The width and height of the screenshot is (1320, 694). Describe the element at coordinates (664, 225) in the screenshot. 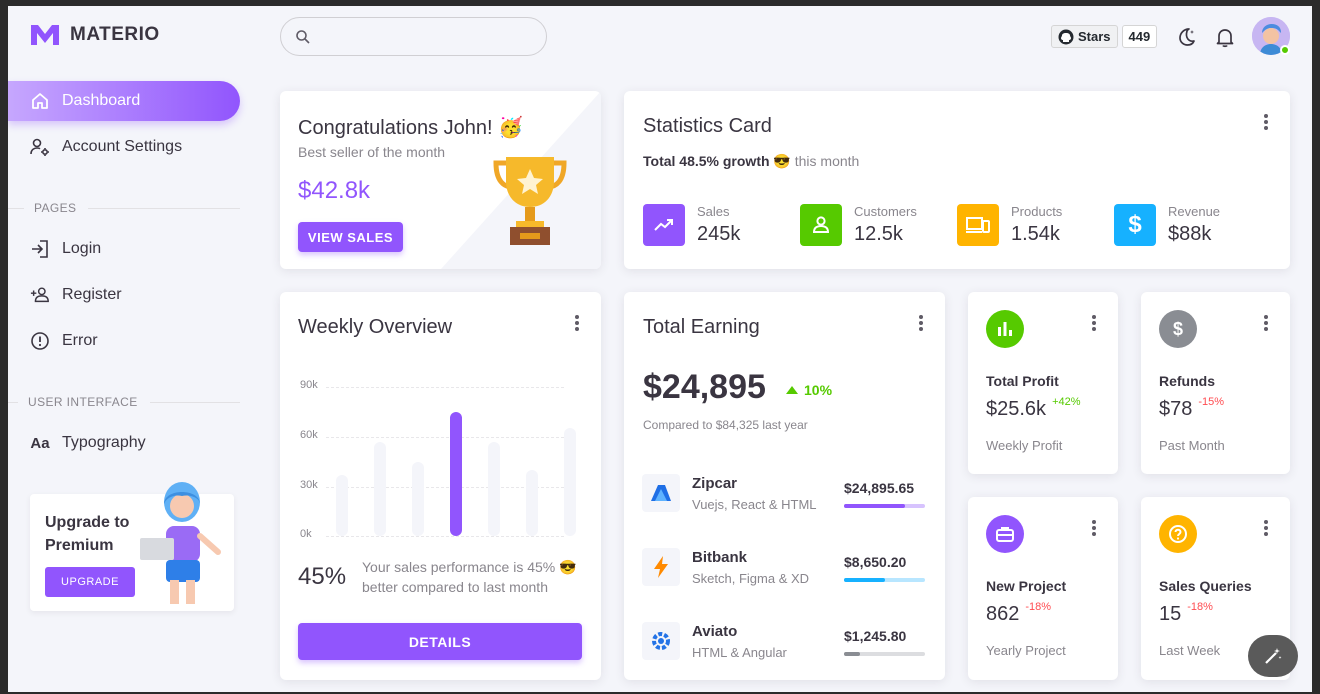

I see `trending-up-icon` at that location.